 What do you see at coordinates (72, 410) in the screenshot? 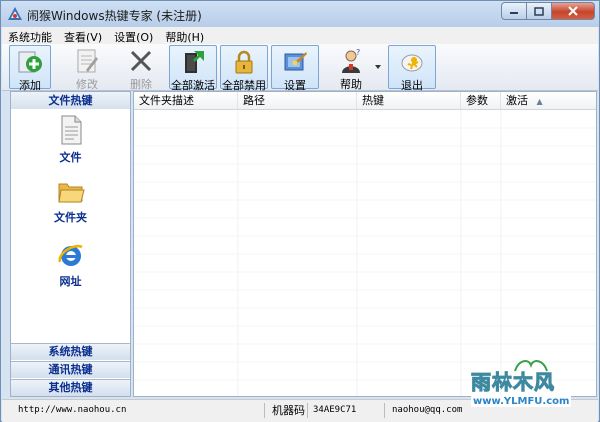
I see `status-url: http://www.naohou.cn` at bounding box center [72, 410].